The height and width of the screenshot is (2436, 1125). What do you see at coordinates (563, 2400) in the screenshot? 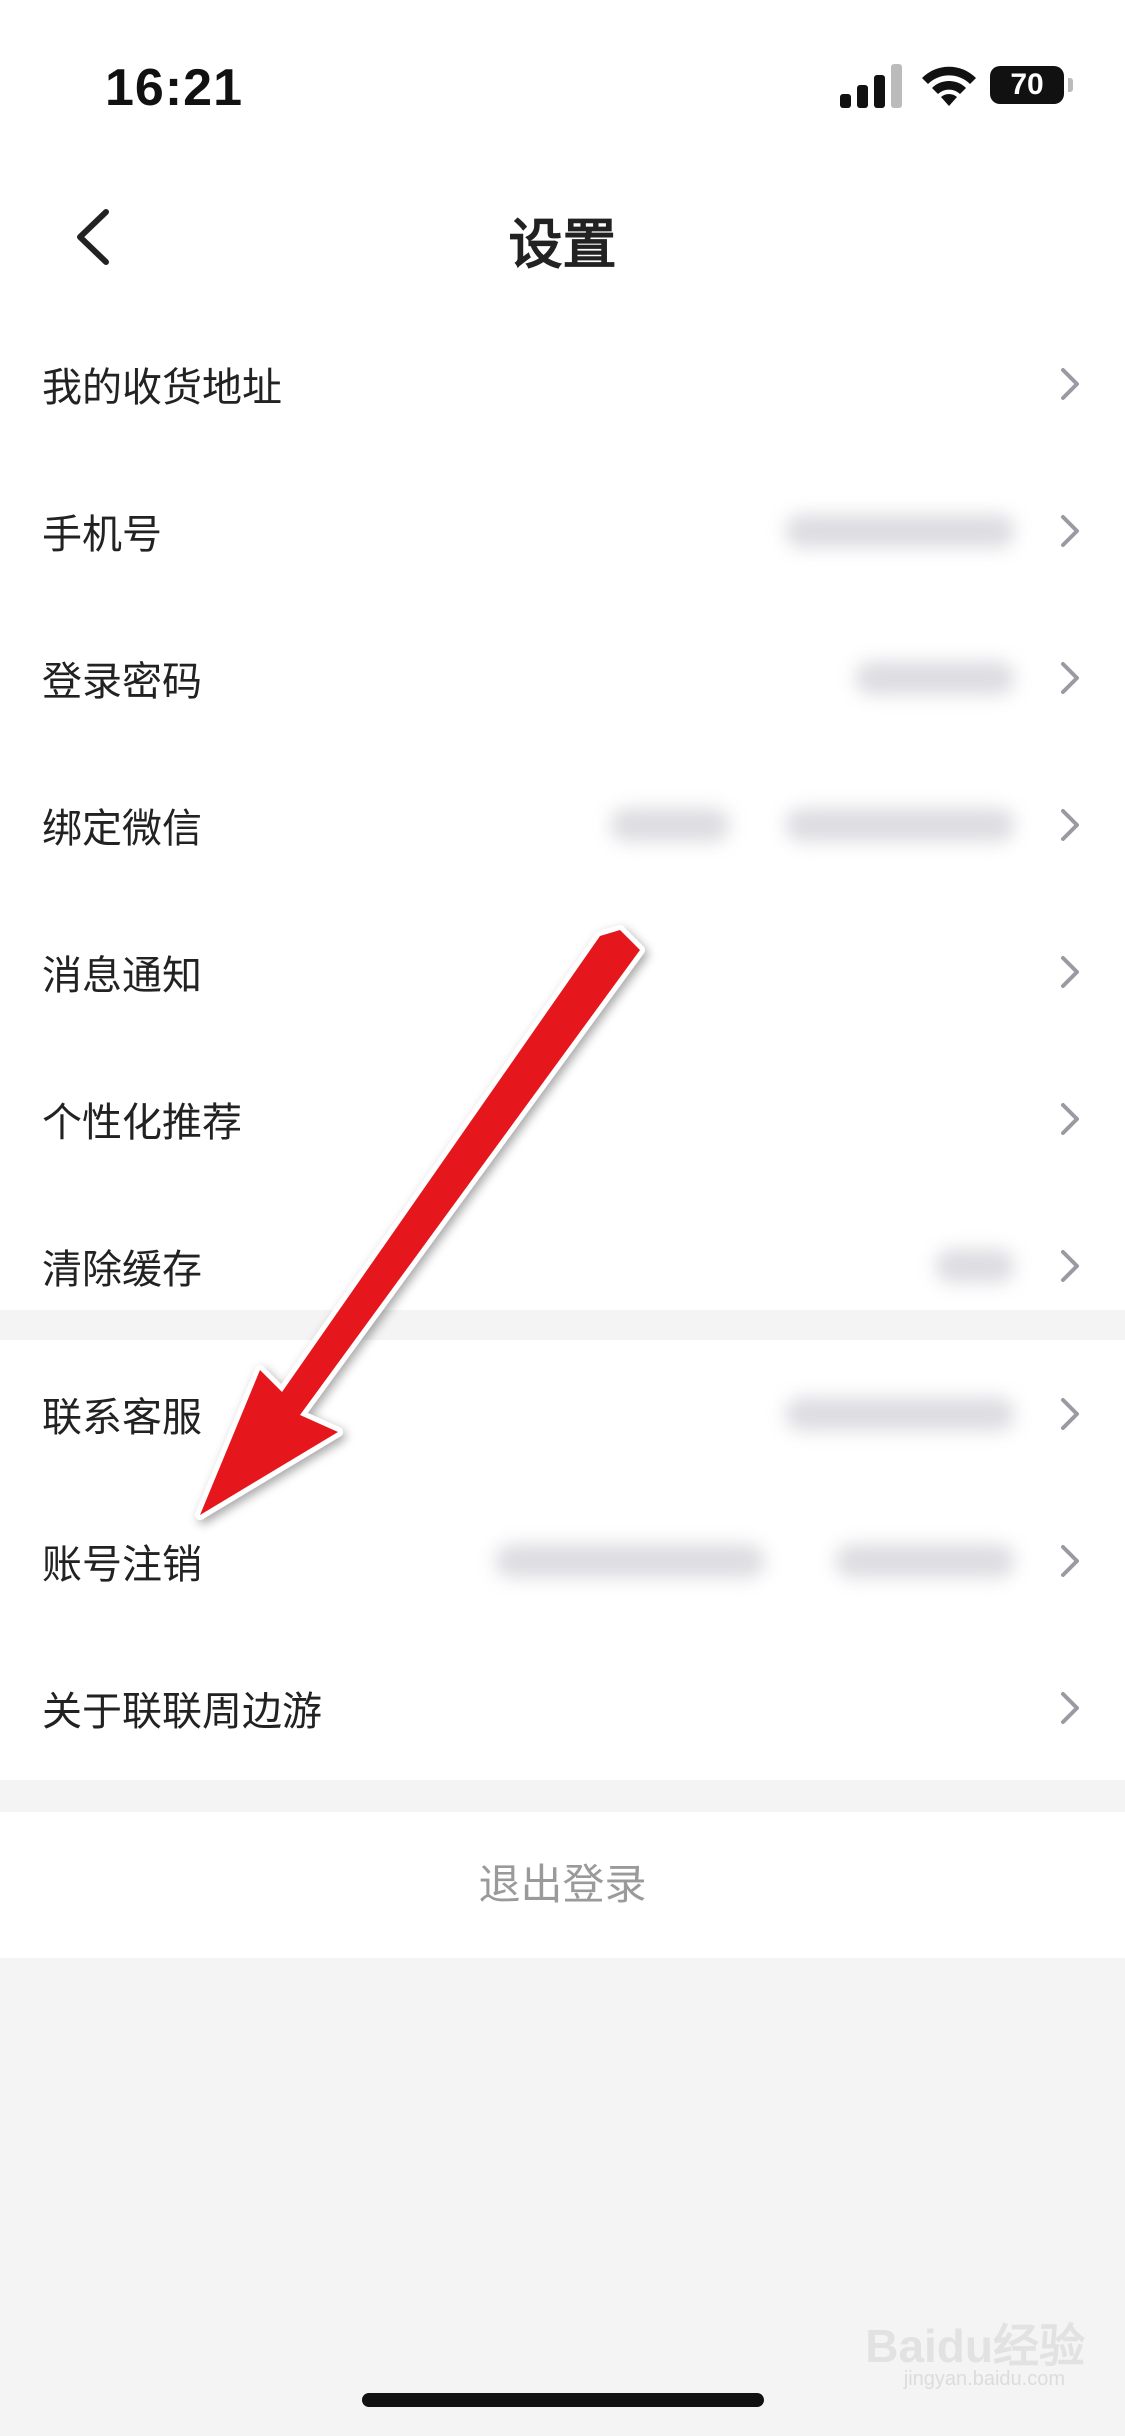
I see `home-indicator` at bounding box center [563, 2400].